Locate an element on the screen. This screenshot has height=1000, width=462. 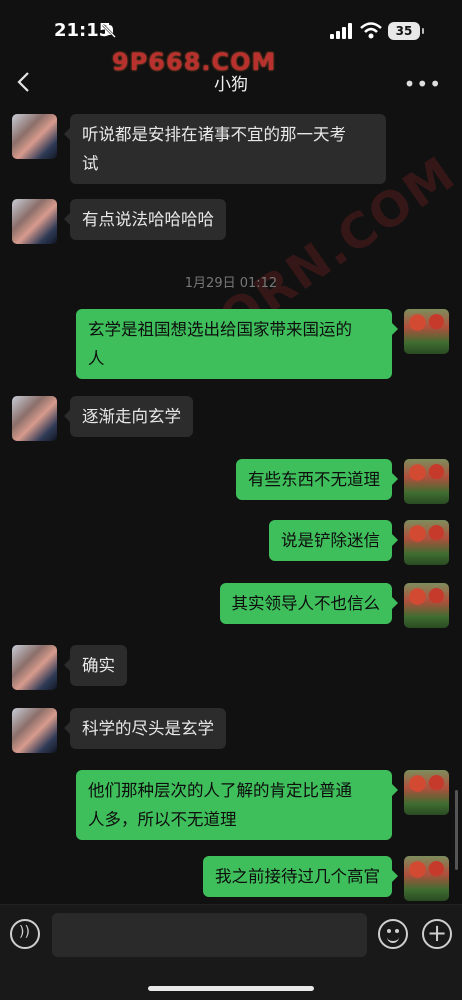
message-text-line: 说是铲除迷信 is located at coordinates (330, 540).